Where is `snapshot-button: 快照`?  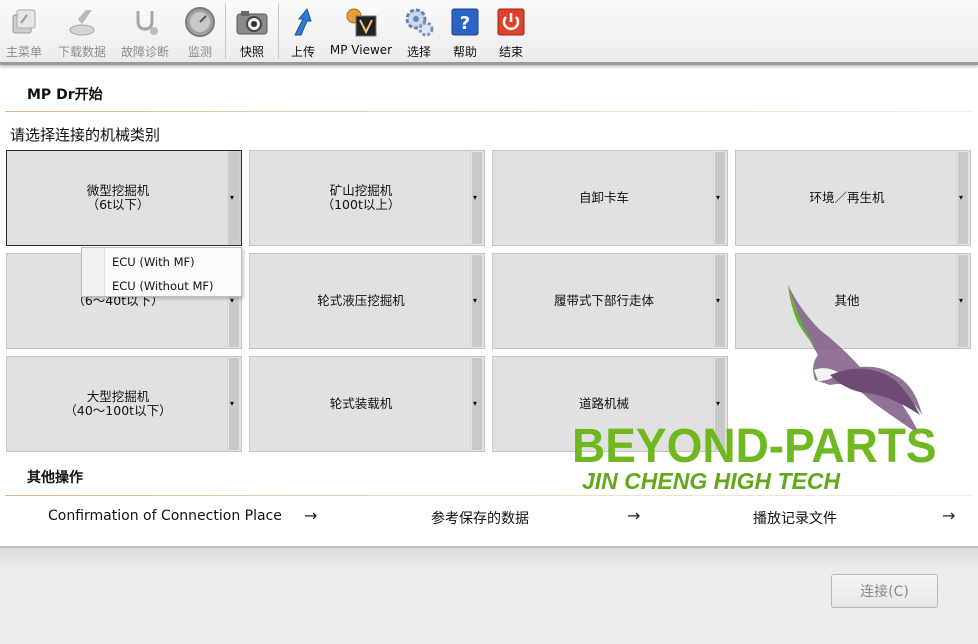 snapshot-button: 快照 is located at coordinates (252, 31).